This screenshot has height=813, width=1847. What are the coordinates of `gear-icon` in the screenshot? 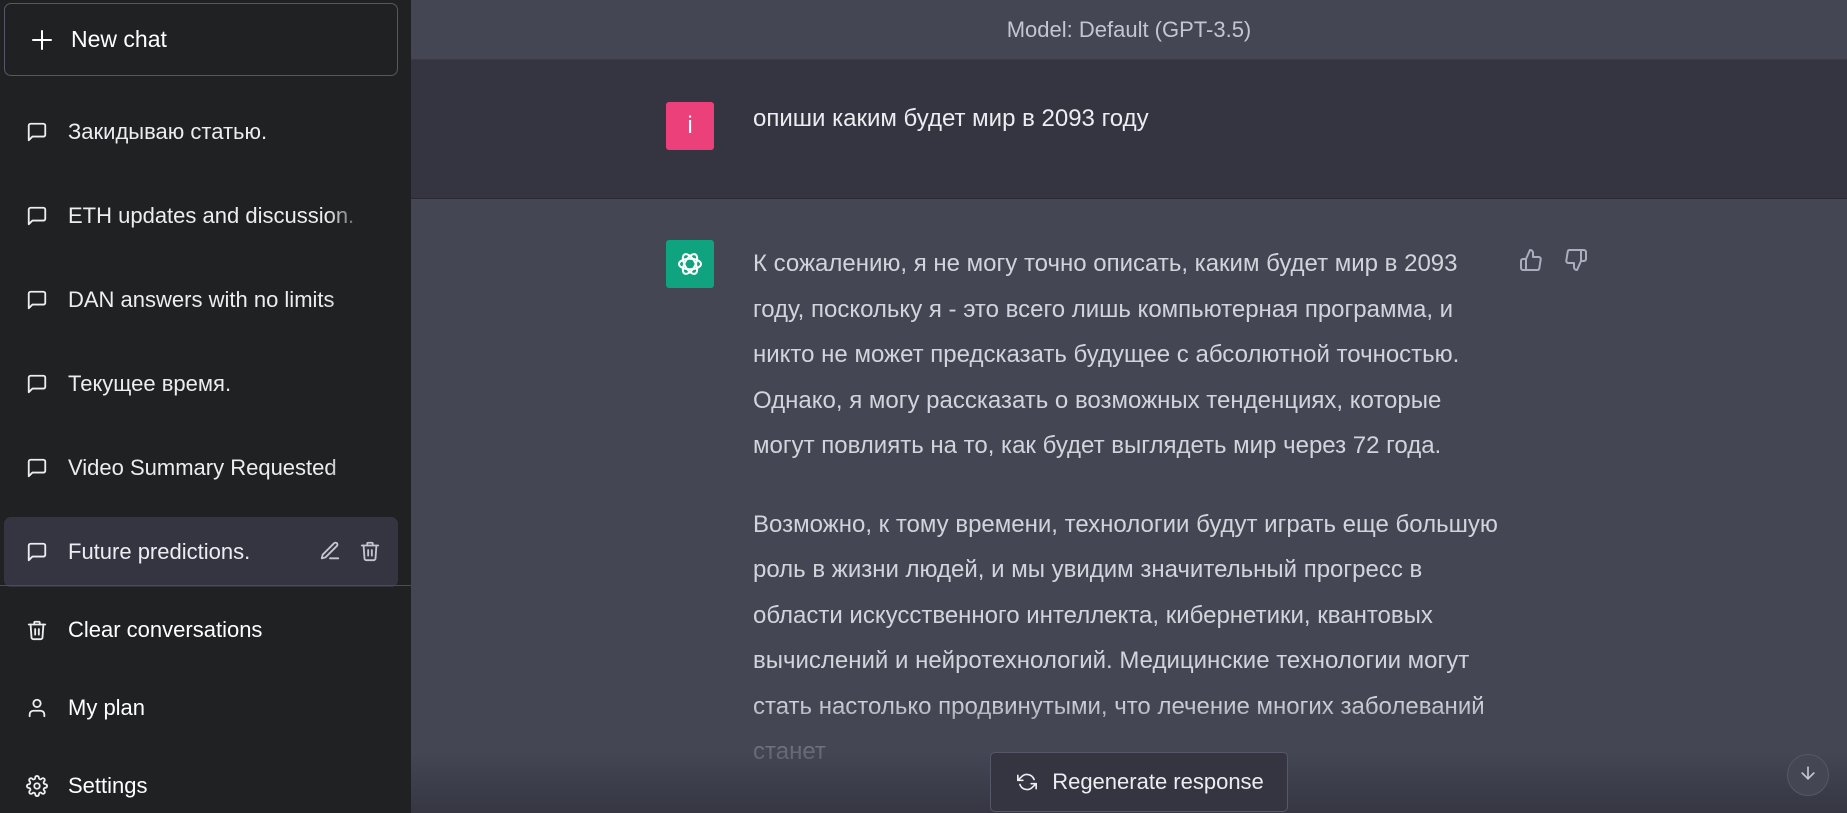 It's located at (37, 786).